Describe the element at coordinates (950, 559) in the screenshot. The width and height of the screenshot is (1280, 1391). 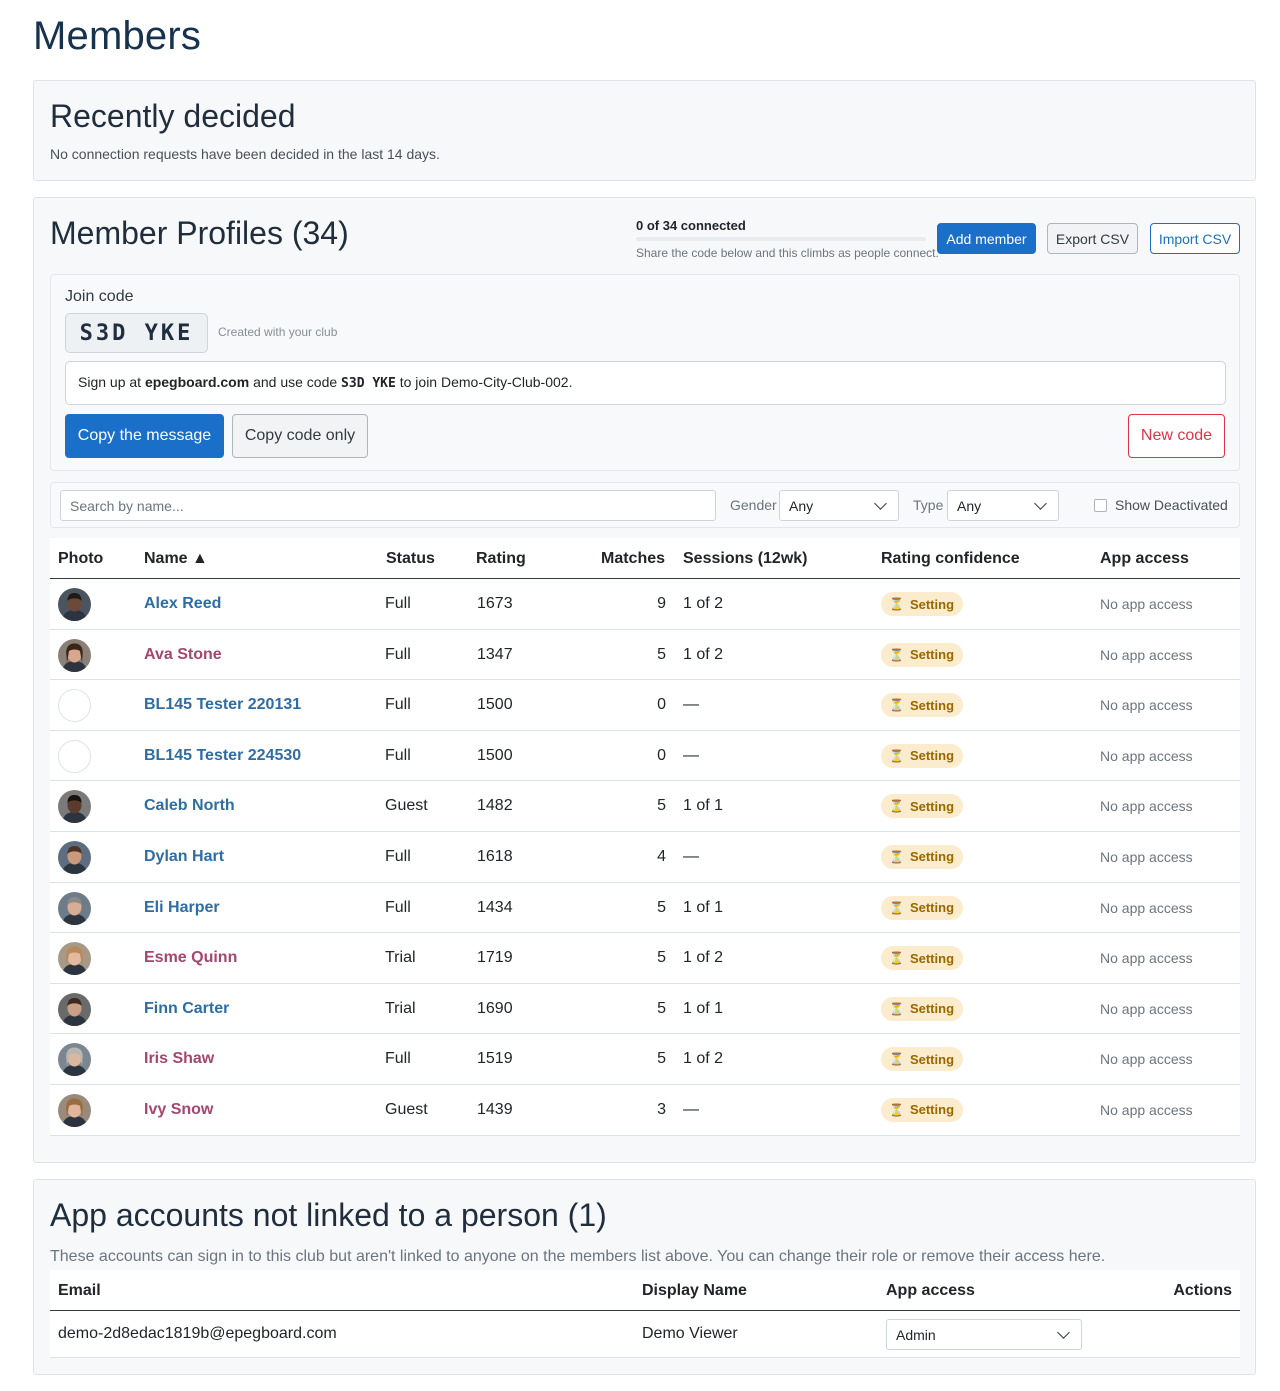
I see `col-rating-confidence: Rating confidence` at that location.